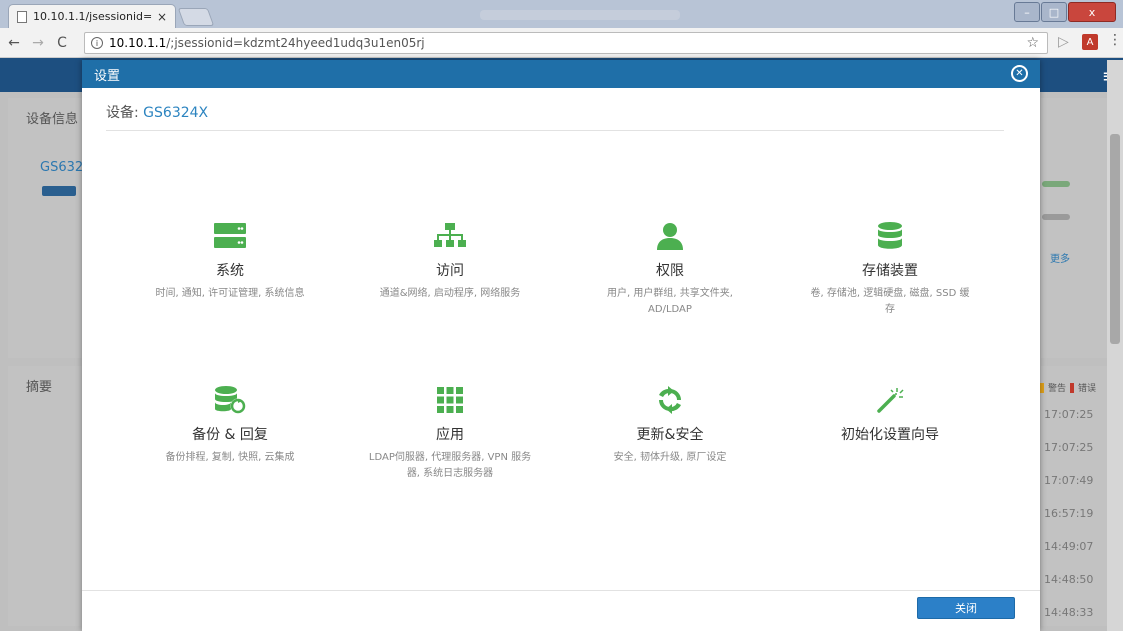  What do you see at coordinates (1090, 42) in the screenshot?
I see `pdf-extension-icon: A` at bounding box center [1090, 42].